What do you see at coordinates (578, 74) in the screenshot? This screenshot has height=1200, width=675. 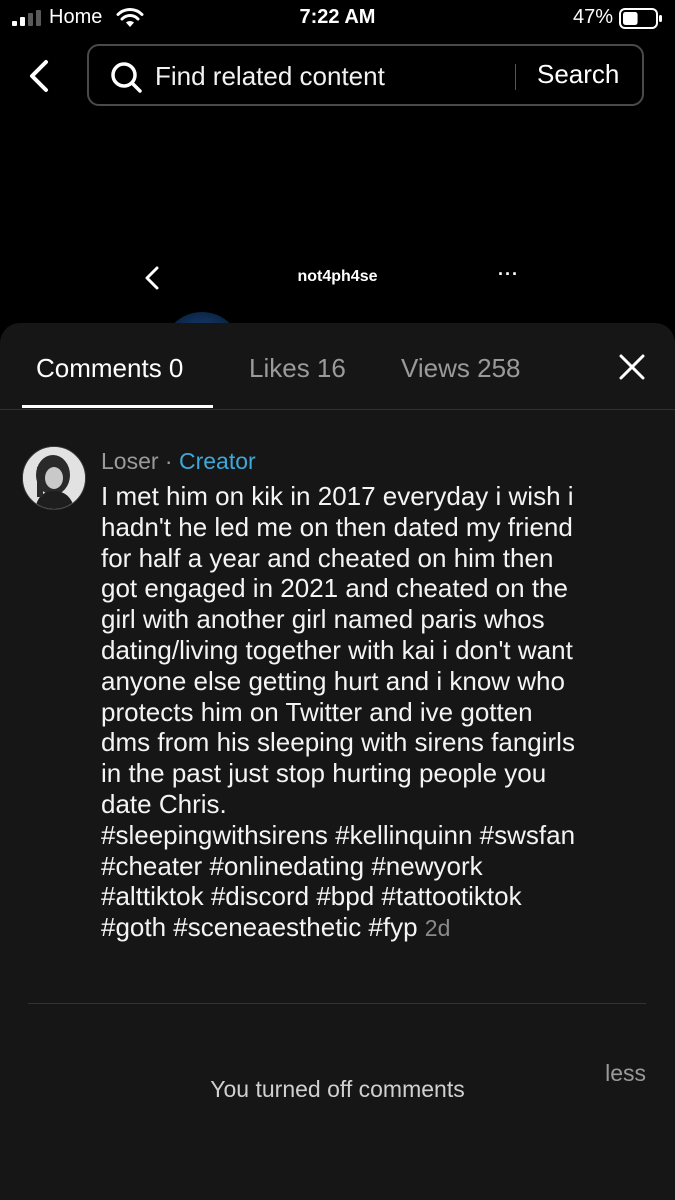 I see `search-button: Search` at bounding box center [578, 74].